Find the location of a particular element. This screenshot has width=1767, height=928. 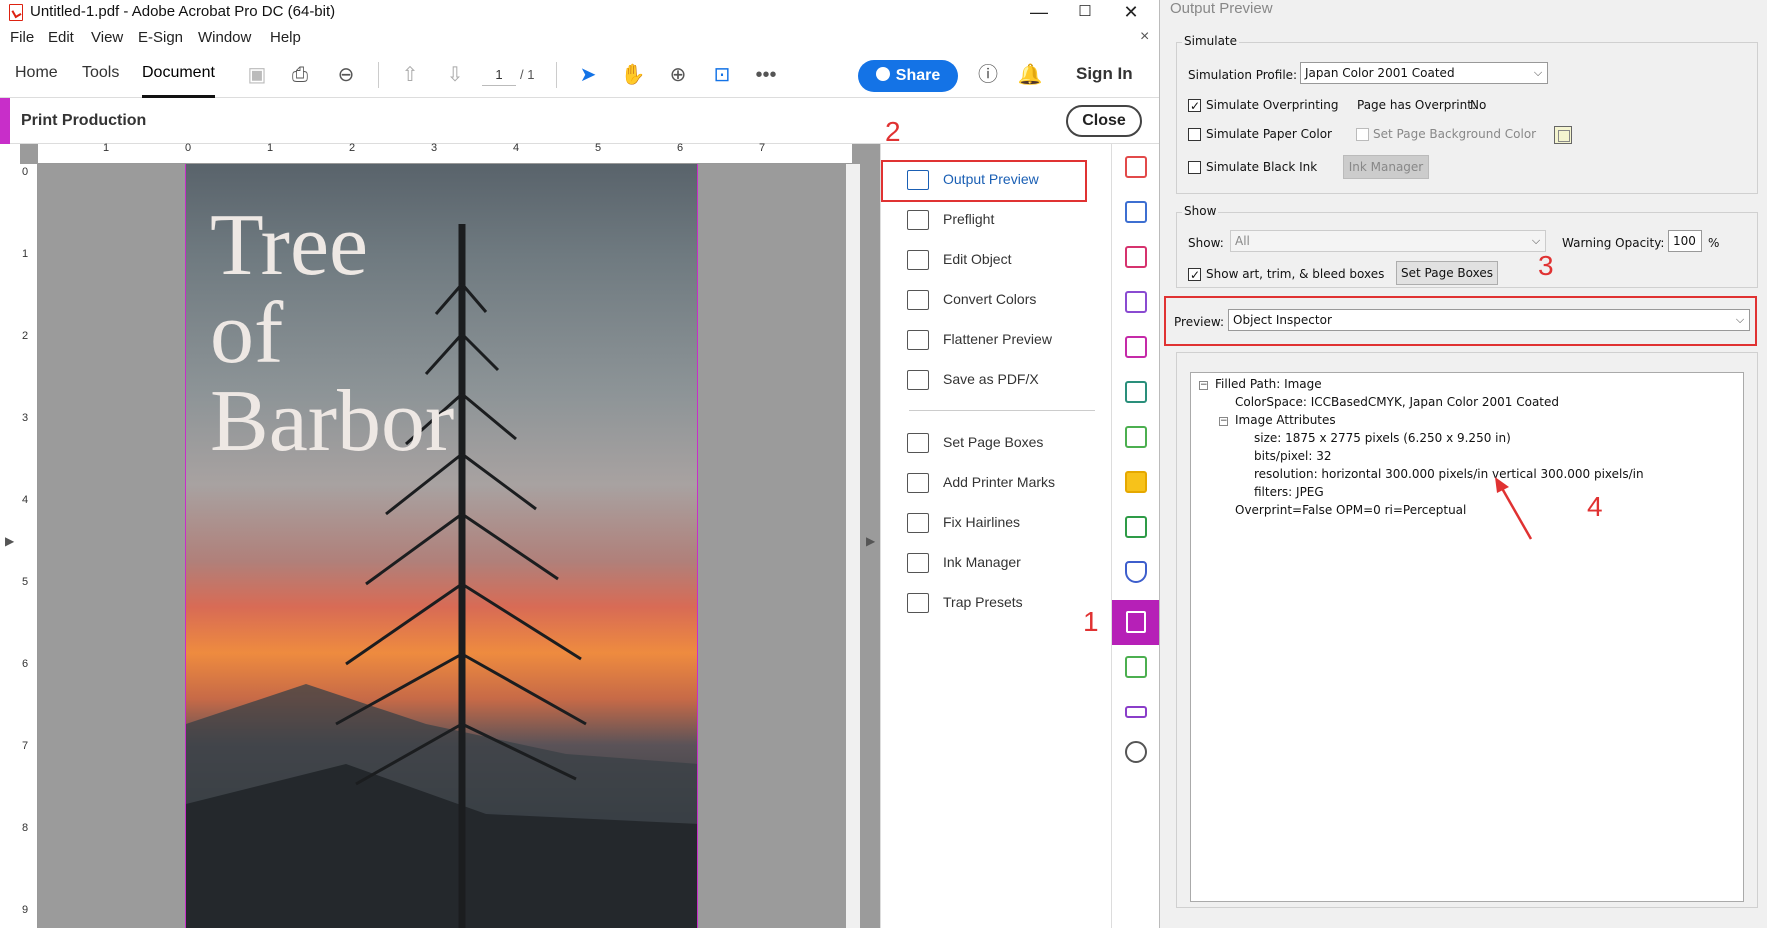

tool-ink-manager: Ink Manager is located at coordinates (995, 563).